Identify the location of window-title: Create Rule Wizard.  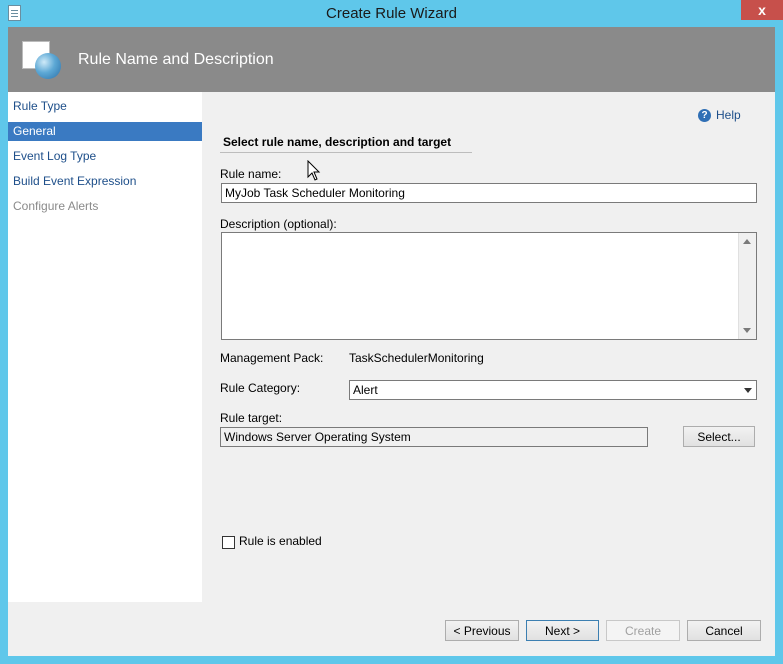
(391, 13).